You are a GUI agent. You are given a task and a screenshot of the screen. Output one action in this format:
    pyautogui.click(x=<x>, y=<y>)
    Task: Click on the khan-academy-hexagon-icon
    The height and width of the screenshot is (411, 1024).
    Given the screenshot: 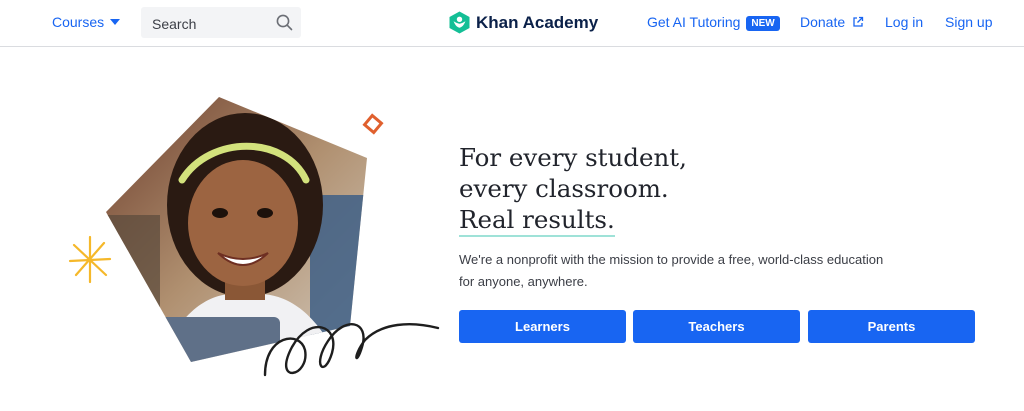 What is the action you would take?
    pyautogui.click(x=459, y=22)
    